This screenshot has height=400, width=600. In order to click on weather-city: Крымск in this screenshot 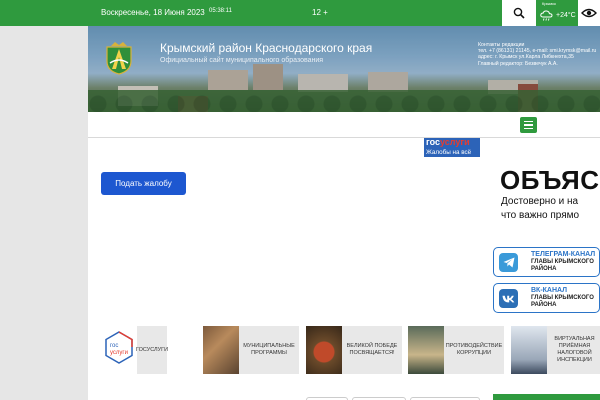, I will do `click(549, 3)`.